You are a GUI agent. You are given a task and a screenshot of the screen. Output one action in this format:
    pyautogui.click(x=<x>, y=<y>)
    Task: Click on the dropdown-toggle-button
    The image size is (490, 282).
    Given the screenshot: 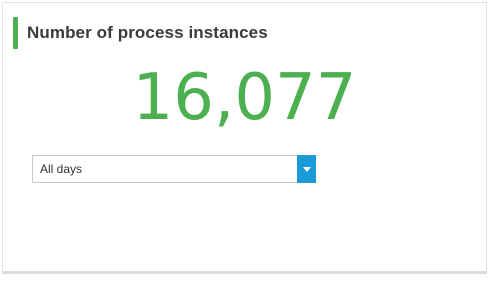 What is the action you would take?
    pyautogui.click(x=306, y=169)
    